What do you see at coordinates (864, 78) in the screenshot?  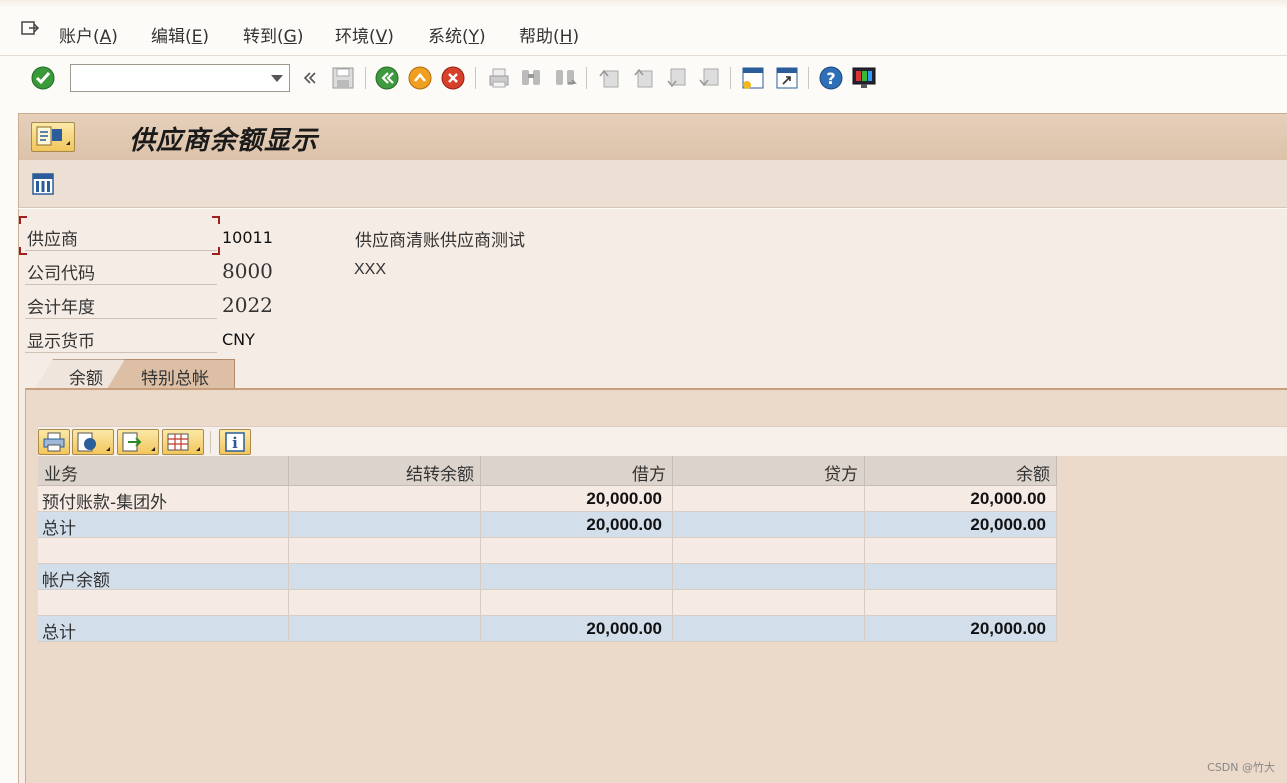 I see `customize-layout-icon` at bounding box center [864, 78].